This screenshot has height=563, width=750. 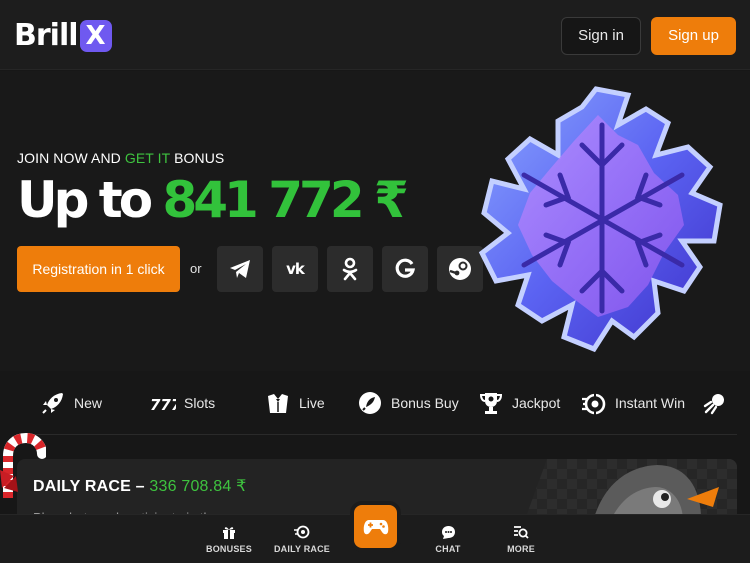 What do you see at coordinates (425, 403) in the screenshot?
I see `category-label: Bonus Buy` at bounding box center [425, 403].